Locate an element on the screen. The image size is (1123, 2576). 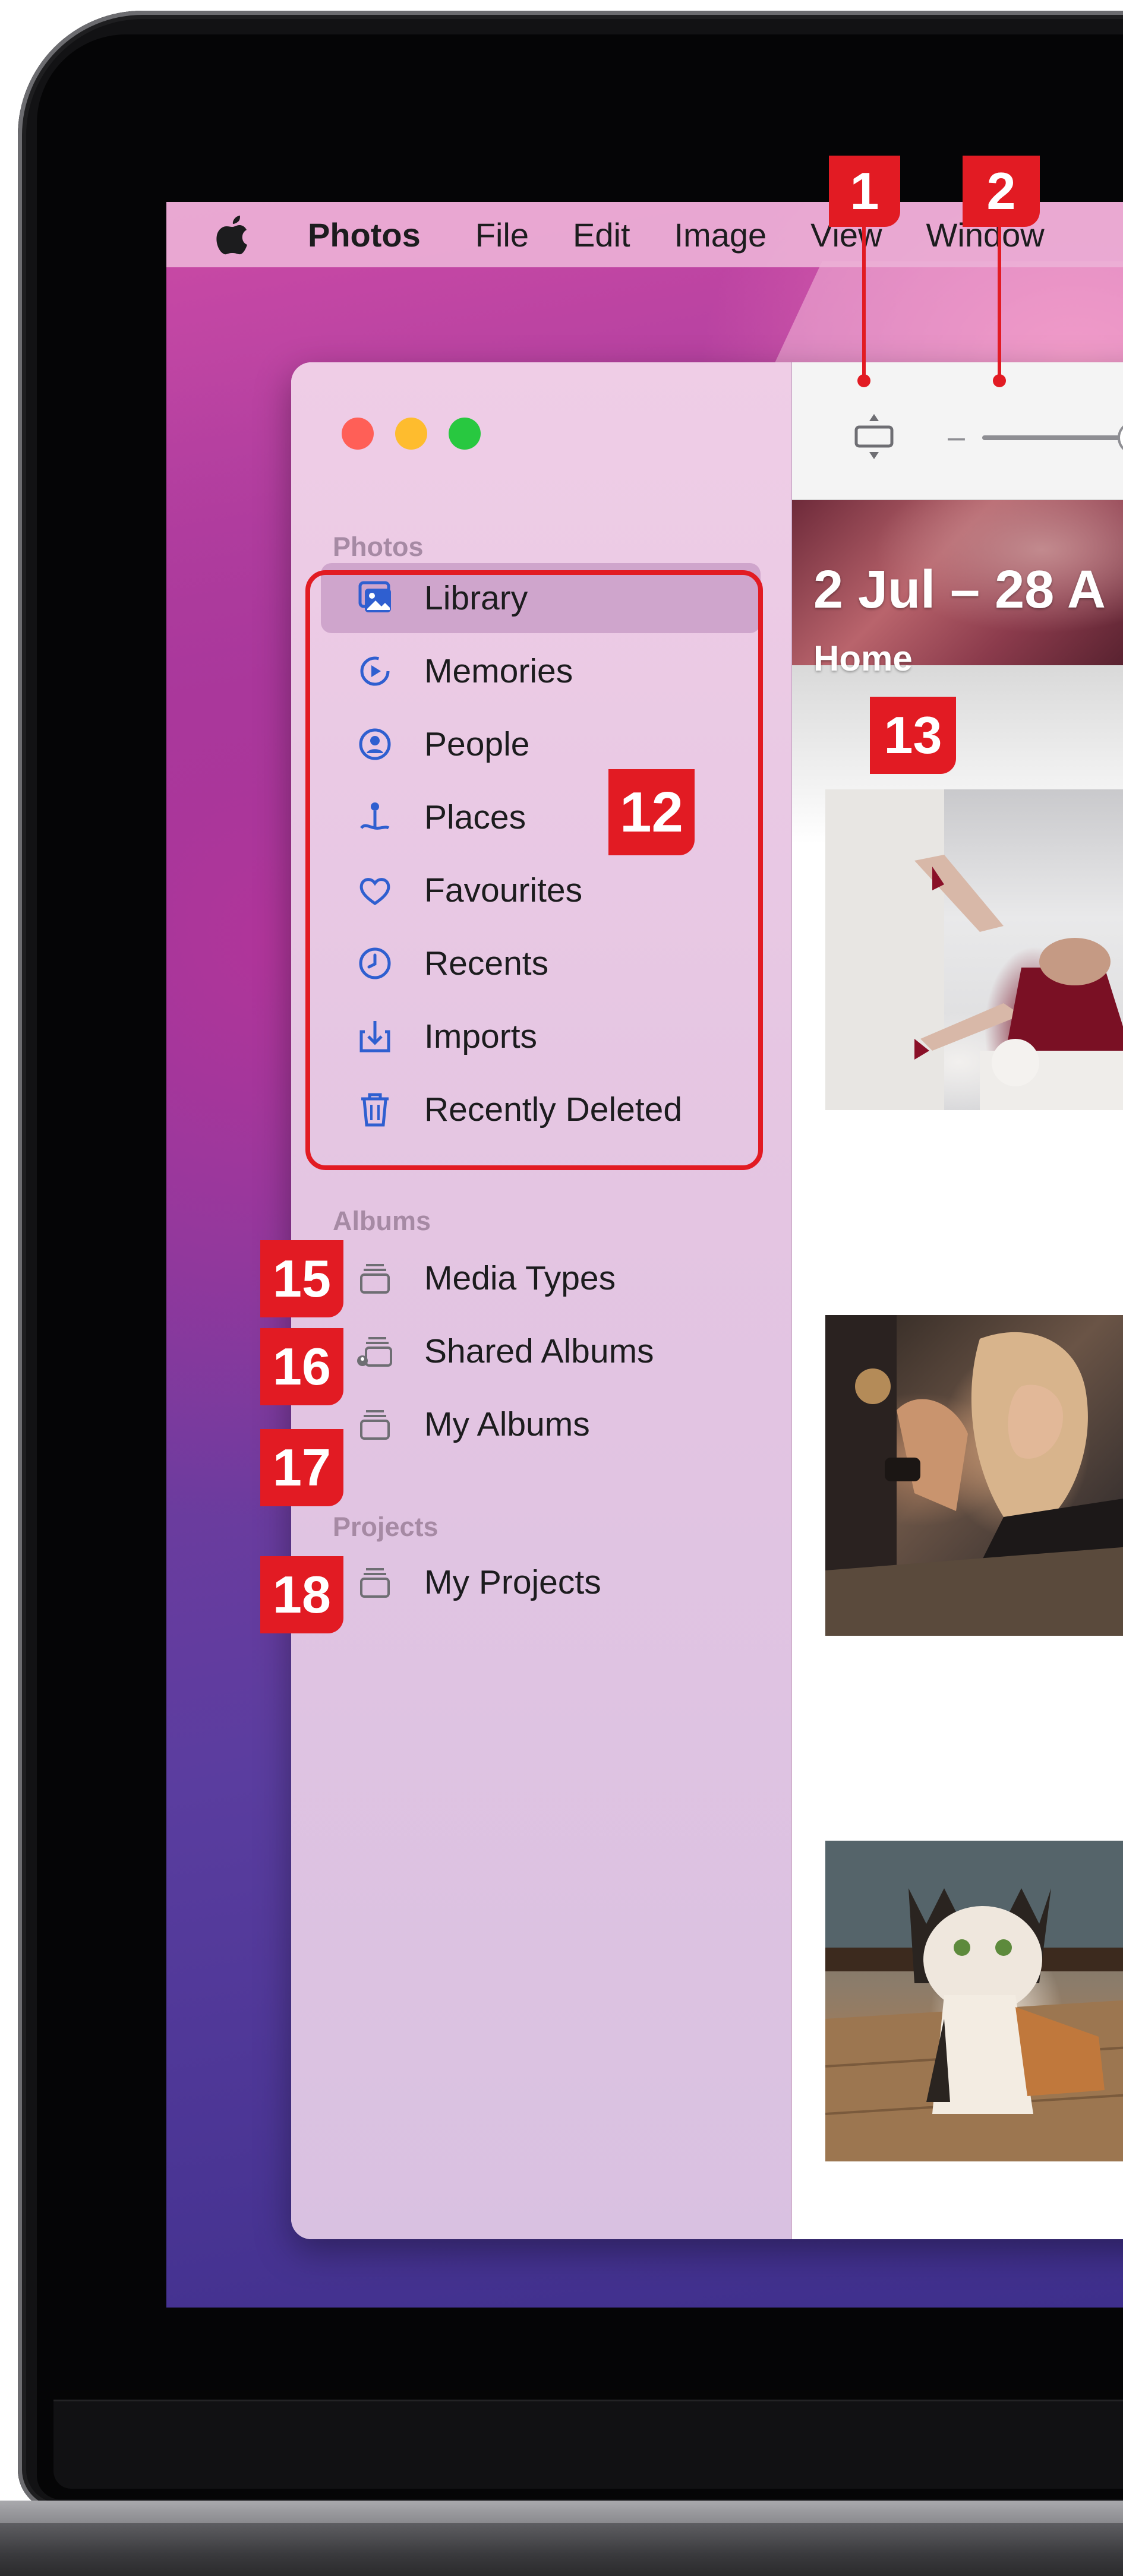
moment-location: Home is located at coordinates (863, 658).